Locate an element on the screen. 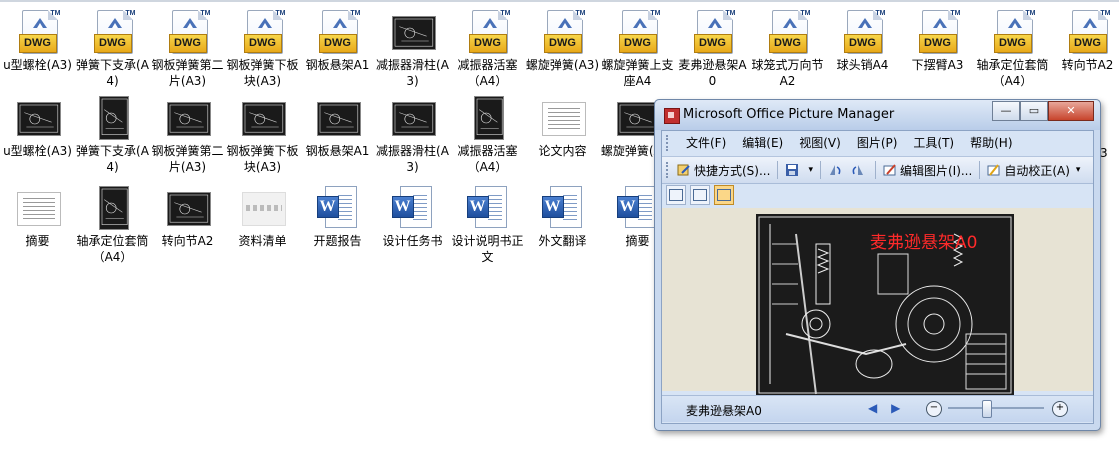  zoom-in-button: + is located at coordinates (1060, 409).